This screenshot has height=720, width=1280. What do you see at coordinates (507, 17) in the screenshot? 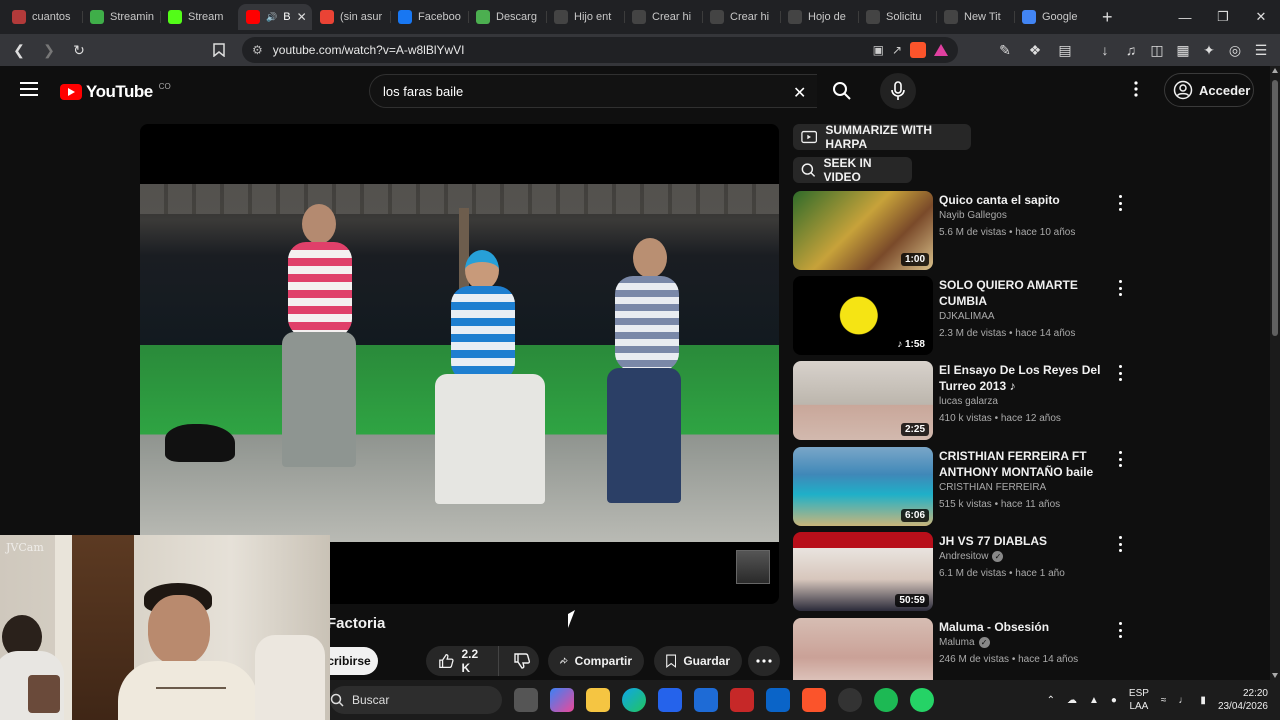
I see `browser-tab: Descarg` at bounding box center [507, 17].